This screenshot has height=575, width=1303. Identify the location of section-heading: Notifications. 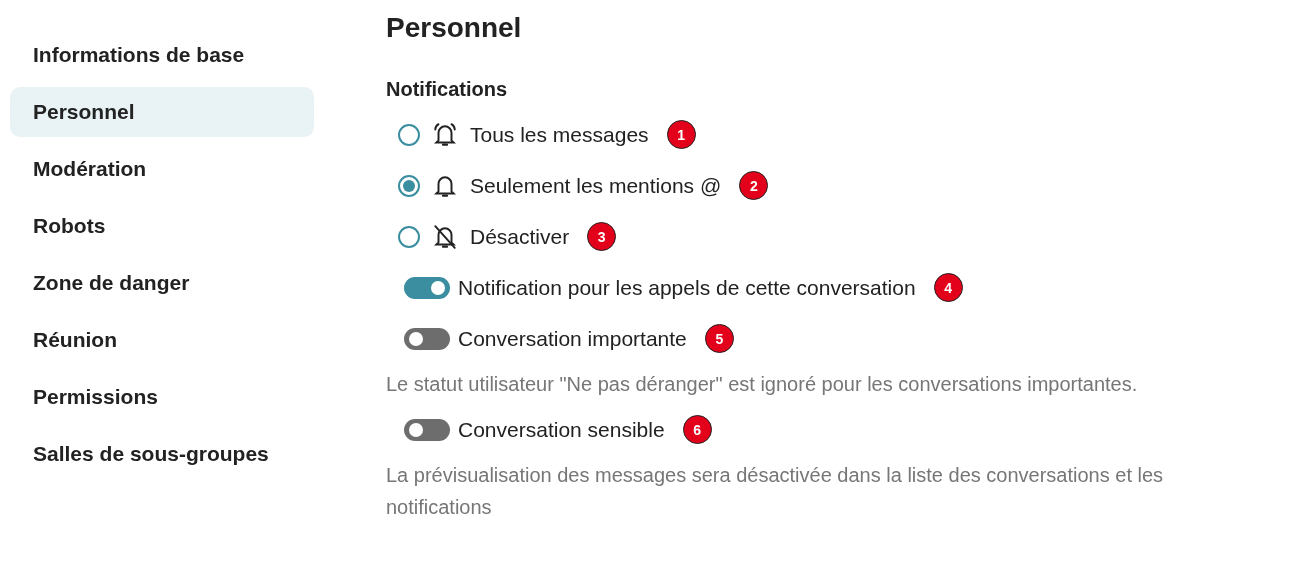
(447, 89).